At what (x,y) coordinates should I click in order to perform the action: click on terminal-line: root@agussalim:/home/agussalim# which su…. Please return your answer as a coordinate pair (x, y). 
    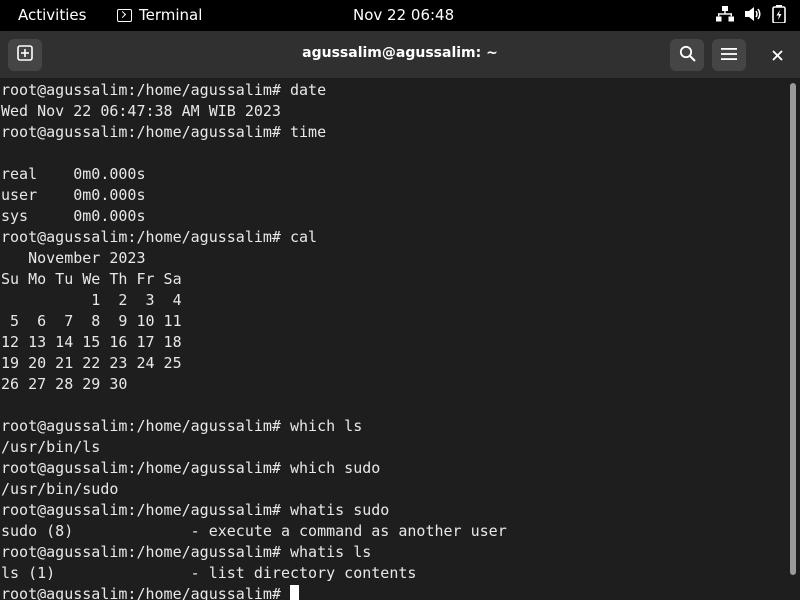
    Looking at the image, I should click on (191, 468).